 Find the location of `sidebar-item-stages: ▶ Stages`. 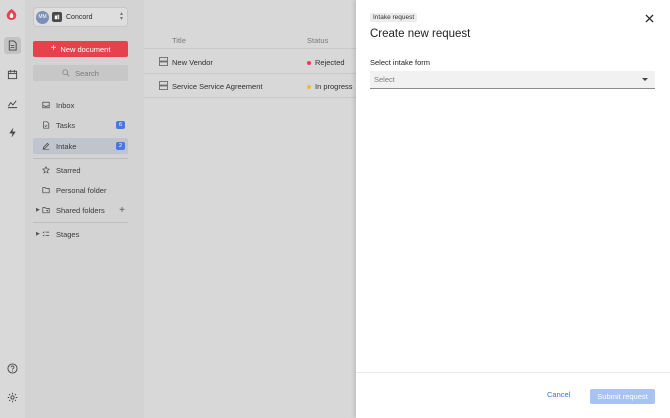

sidebar-item-stages: ▶ Stages is located at coordinates (80, 234).